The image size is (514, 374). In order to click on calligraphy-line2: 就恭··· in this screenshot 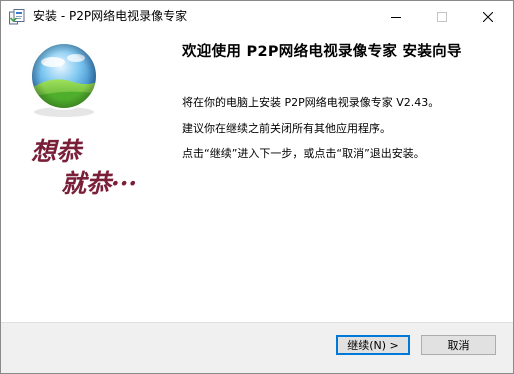, I will do `click(99, 183)`.